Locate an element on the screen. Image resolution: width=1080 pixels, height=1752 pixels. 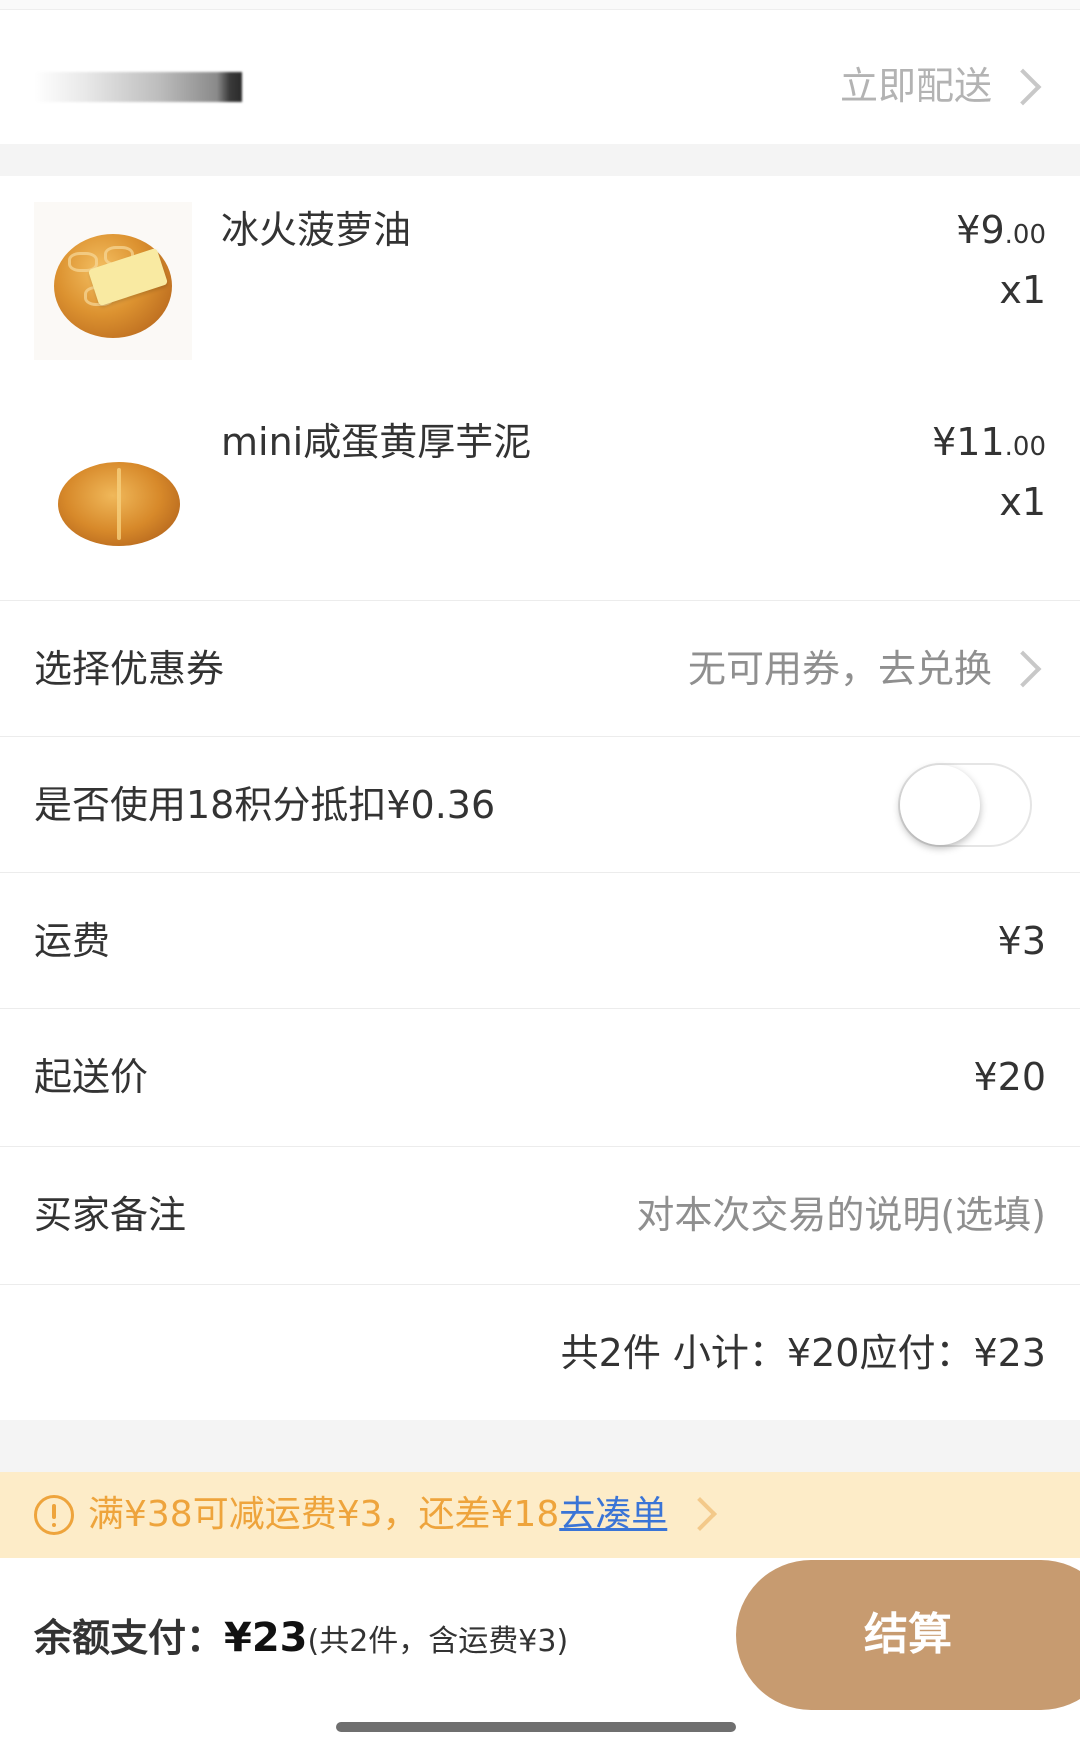
points-row: 是否使用18积分抵扣¥0.36 is located at coordinates (540, 804).